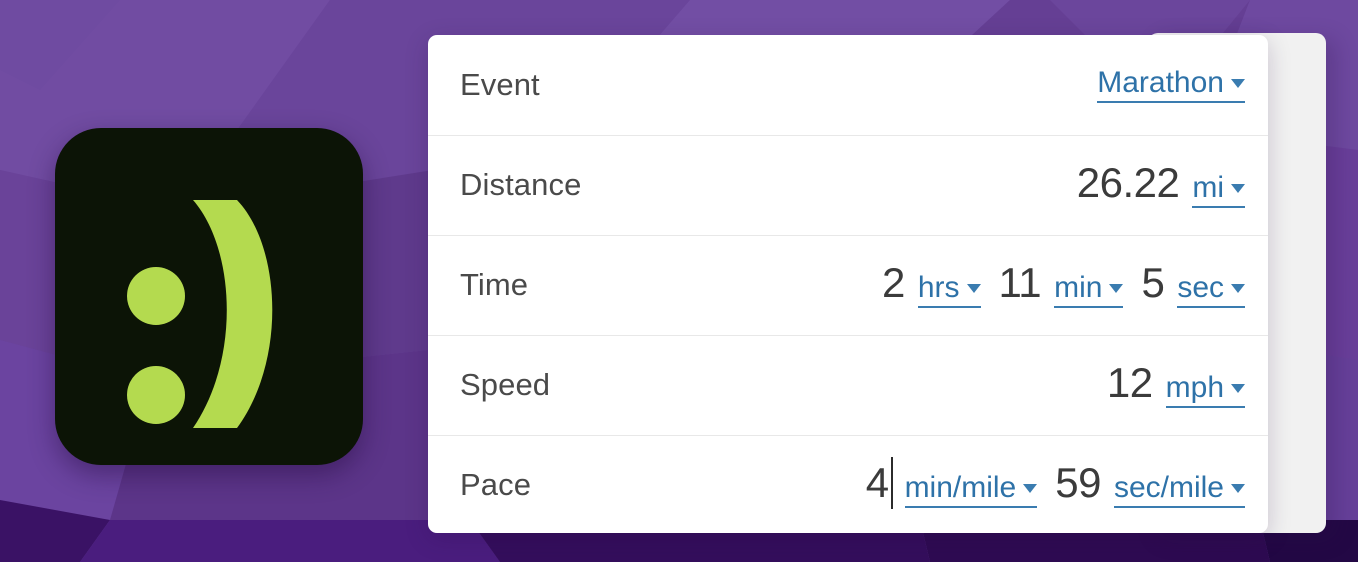  Describe the element at coordinates (1130, 383) in the screenshot. I see `speed-value-input: 12` at that location.